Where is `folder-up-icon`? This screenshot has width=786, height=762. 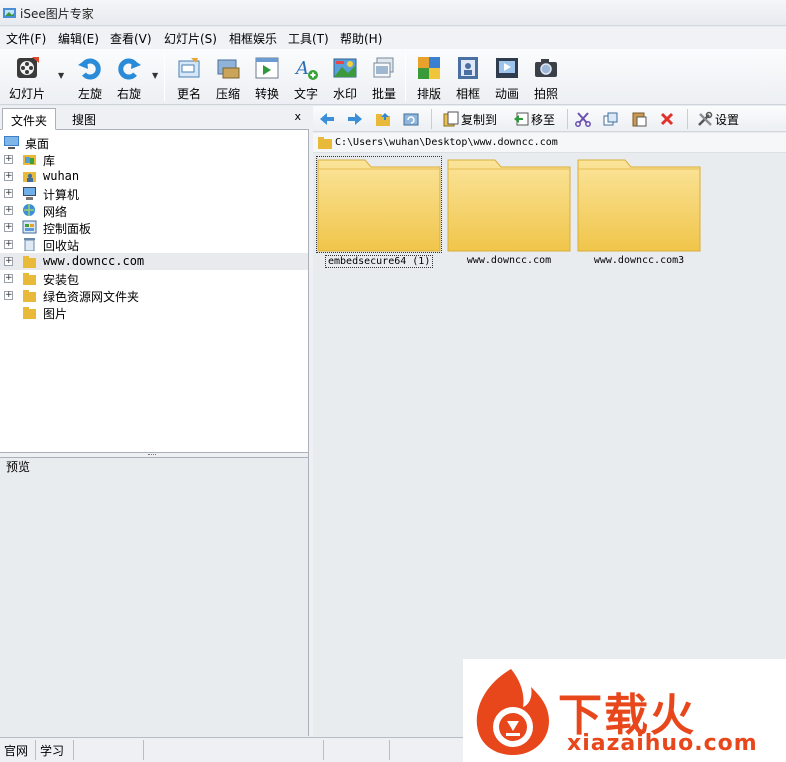 folder-up-icon is located at coordinates (383, 119).